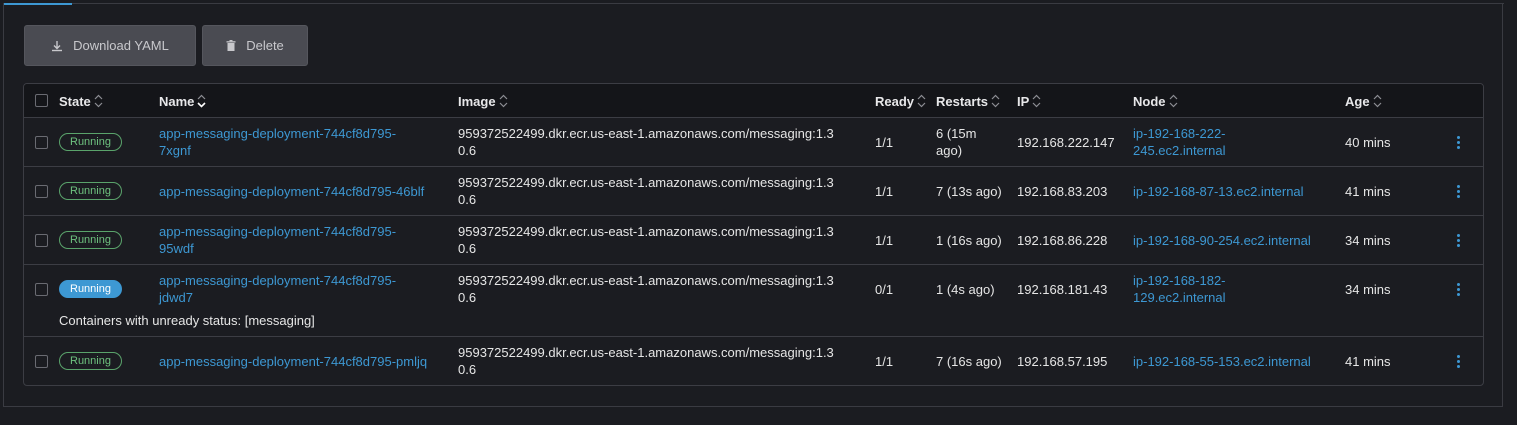 Image resolution: width=1517 pixels, height=425 pixels. What do you see at coordinates (969, 191) in the screenshot?
I see `restarts-cell: 7 (13s ago)` at bounding box center [969, 191].